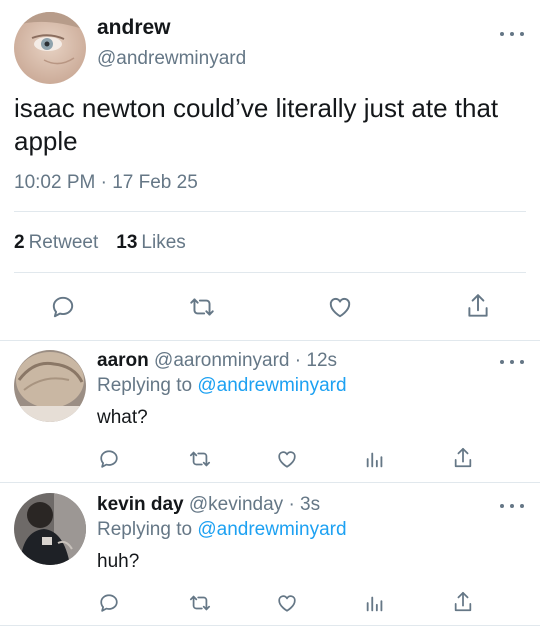 The width and height of the screenshot is (540, 626). I want to click on retweets-count: 2, so click(19, 242).